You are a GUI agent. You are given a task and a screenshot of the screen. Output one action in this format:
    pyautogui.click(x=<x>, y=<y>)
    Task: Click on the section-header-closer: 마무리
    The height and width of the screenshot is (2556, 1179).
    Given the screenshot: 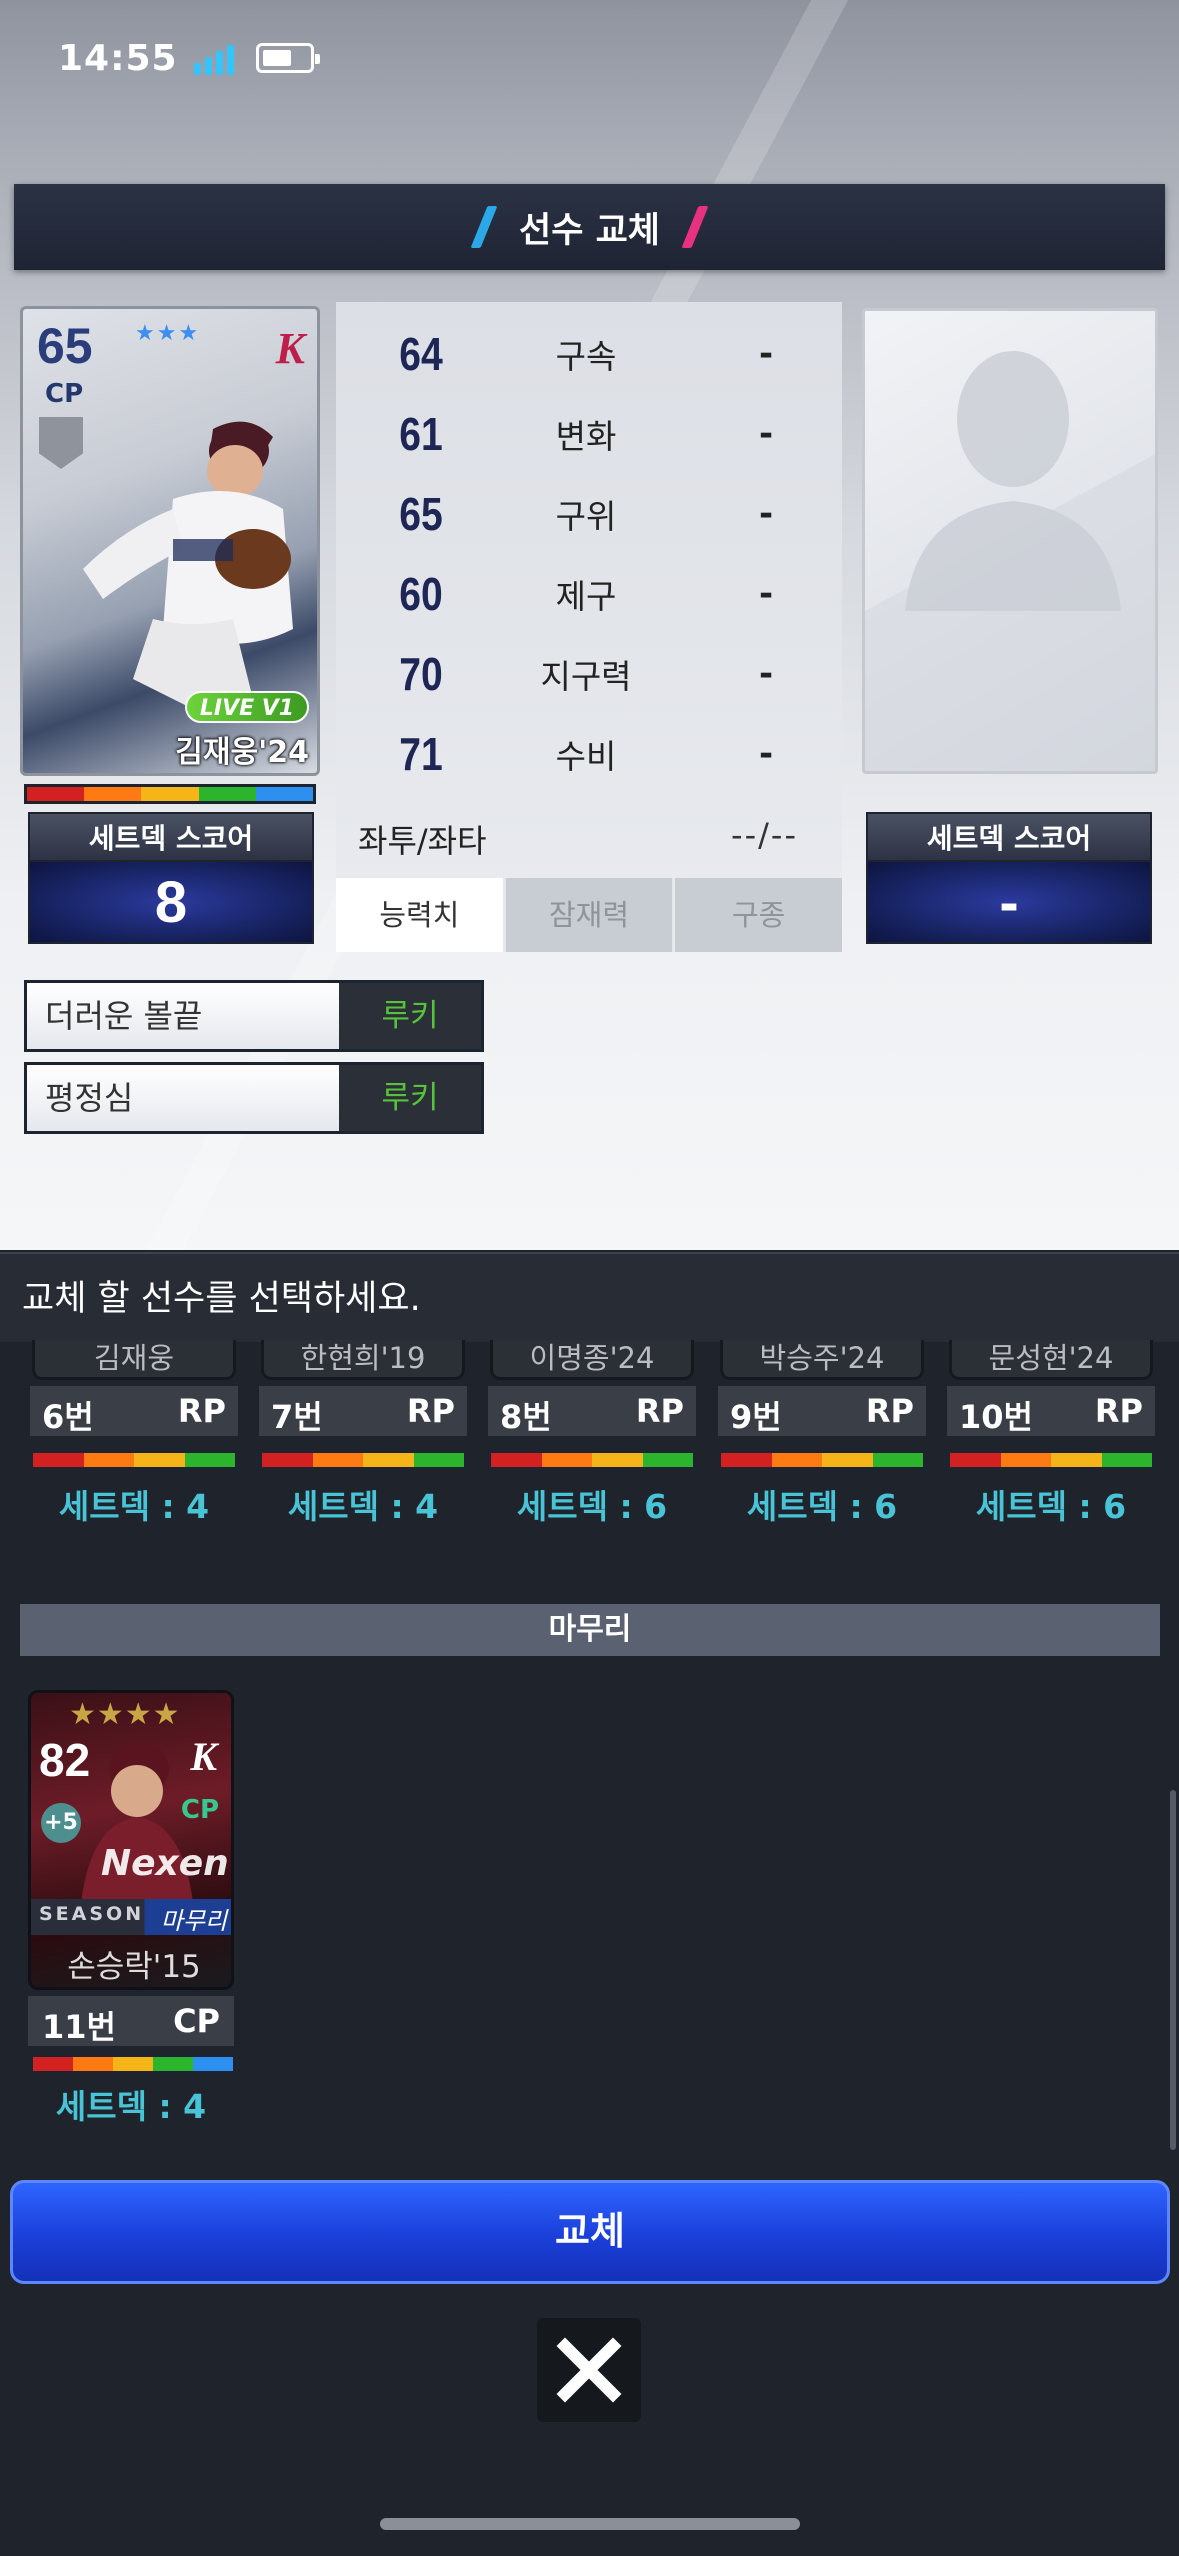 What is the action you would take?
    pyautogui.click(x=590, y=1630)
    